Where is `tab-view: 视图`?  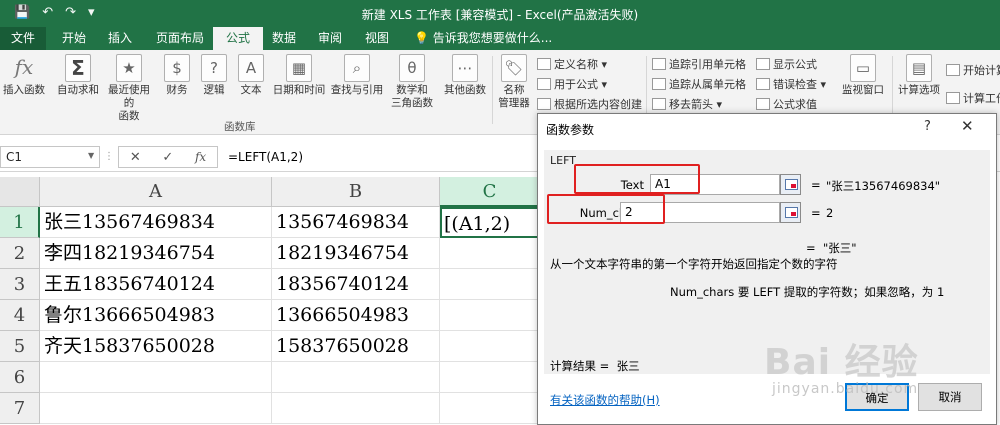
tab-view: 视图 is located at coordinates (377, 38).